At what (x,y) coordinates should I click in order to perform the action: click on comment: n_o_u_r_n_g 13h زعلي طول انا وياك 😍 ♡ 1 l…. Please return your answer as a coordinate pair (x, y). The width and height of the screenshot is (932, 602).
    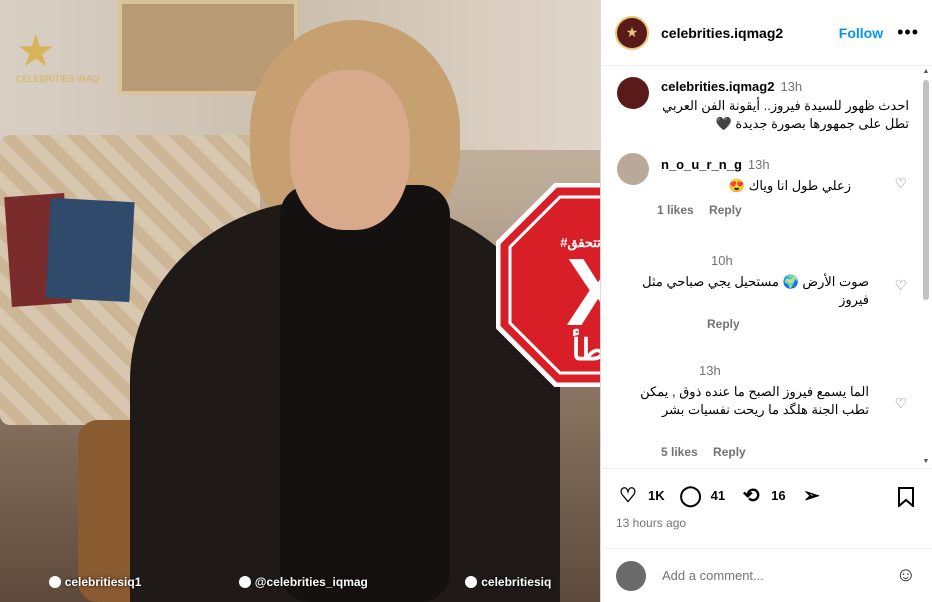
    Looking at the image, I should click on (761, 197).